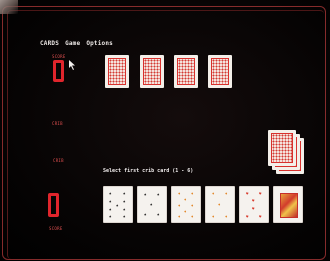 The height and width of the screenshot is (261, 330). Describe the element at coordinates (56, 228) in the screenshot. I see `bottom-score-label: SCORE` at that location.